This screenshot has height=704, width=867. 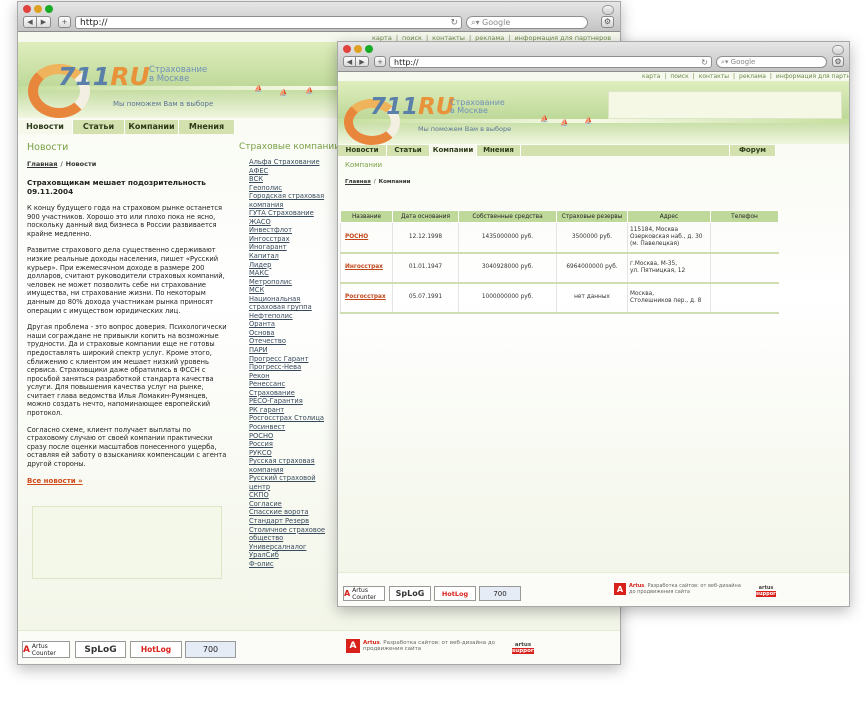 I want to click on company-link: ЖАСО, so click(x=290, y=222).